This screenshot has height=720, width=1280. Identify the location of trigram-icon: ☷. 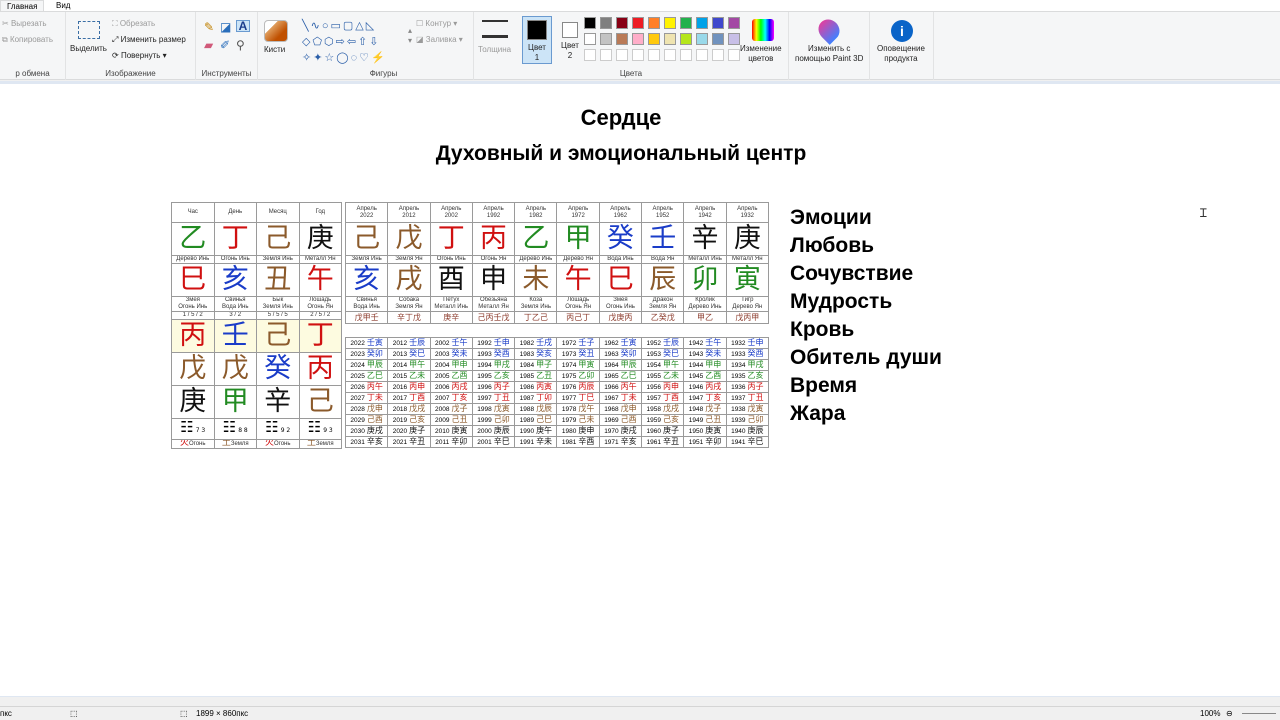
(314, 427).